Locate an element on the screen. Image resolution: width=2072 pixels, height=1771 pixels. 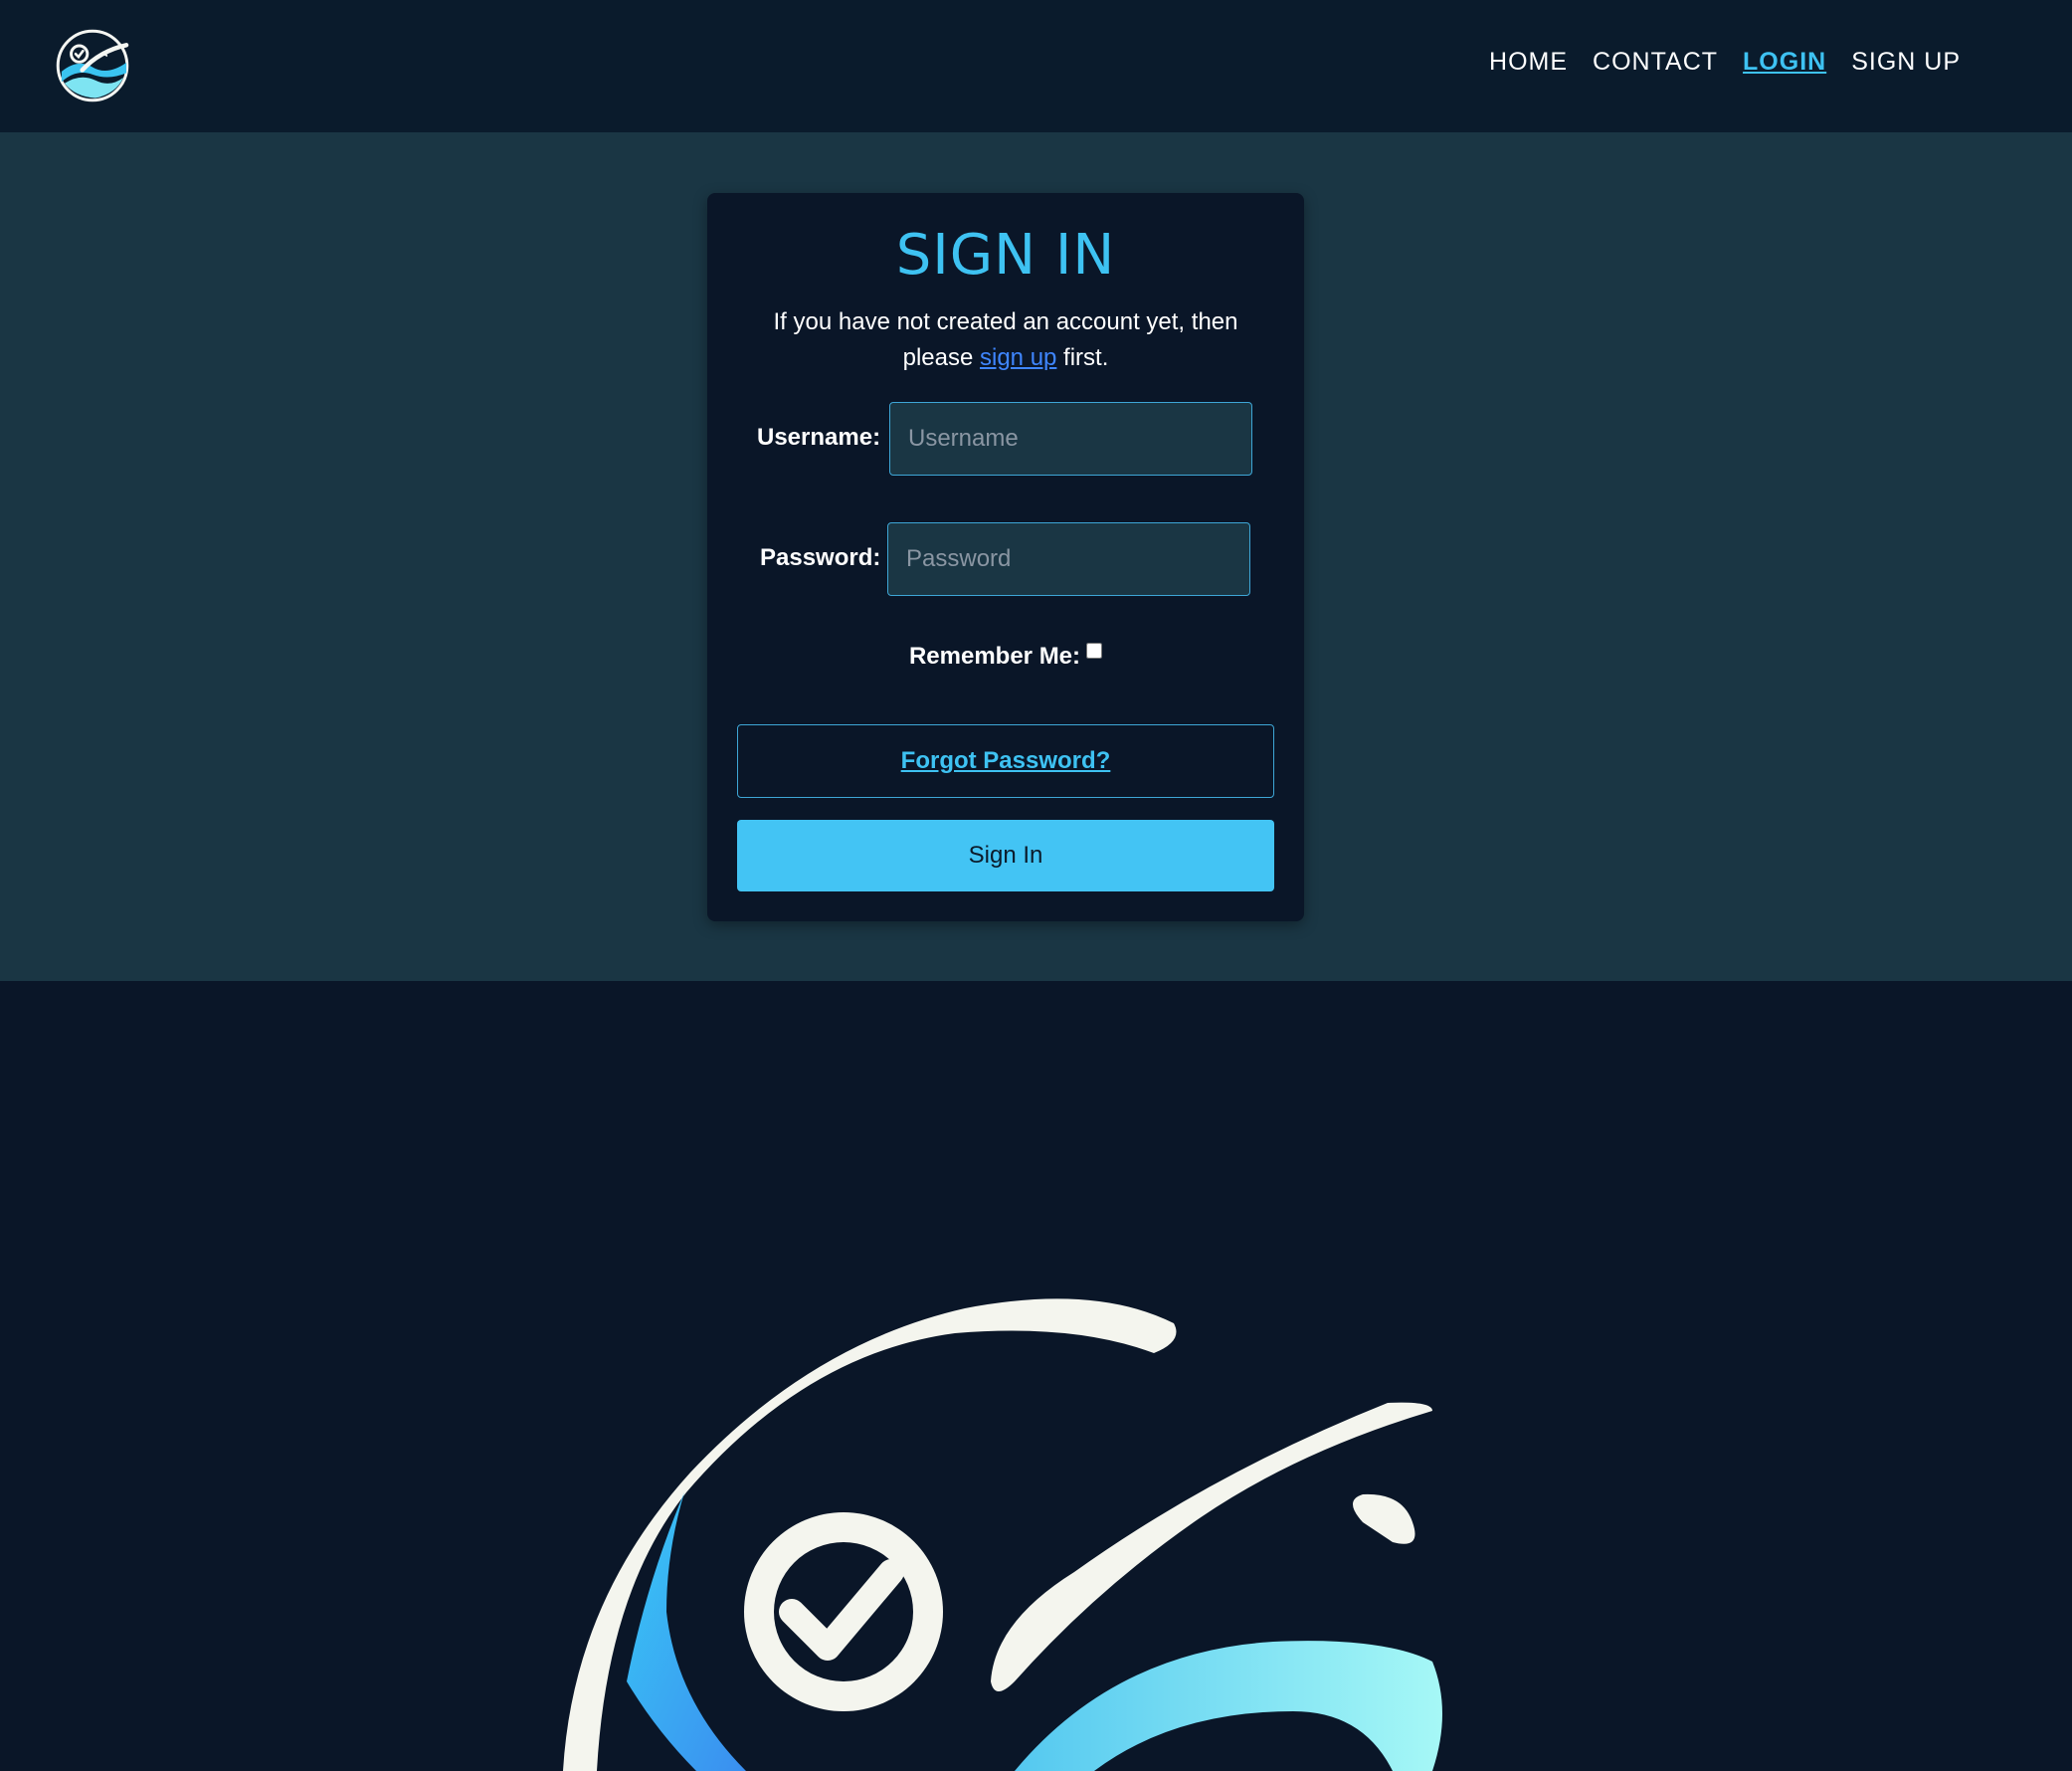
remember-me-checkbox is located at coordinates (1094, 651).